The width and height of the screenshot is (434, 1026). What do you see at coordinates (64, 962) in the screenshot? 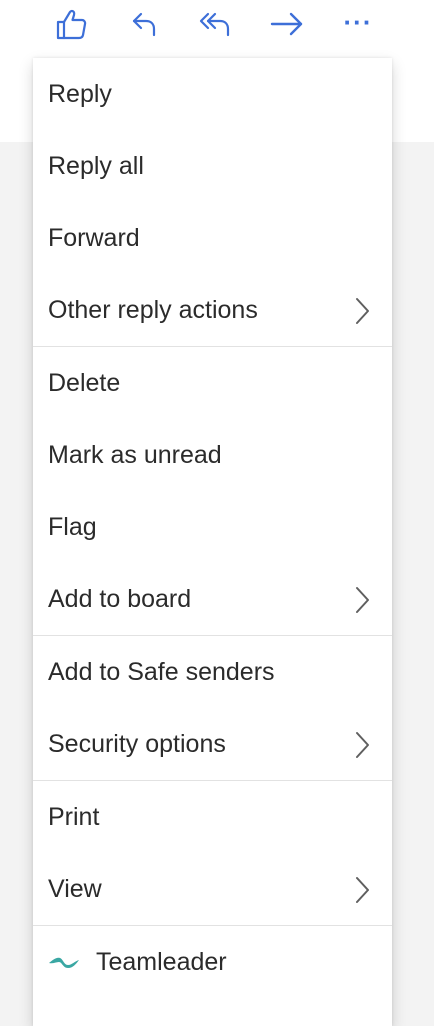
I see `teamleader-logo-icon` at bounding box center [64, 962].